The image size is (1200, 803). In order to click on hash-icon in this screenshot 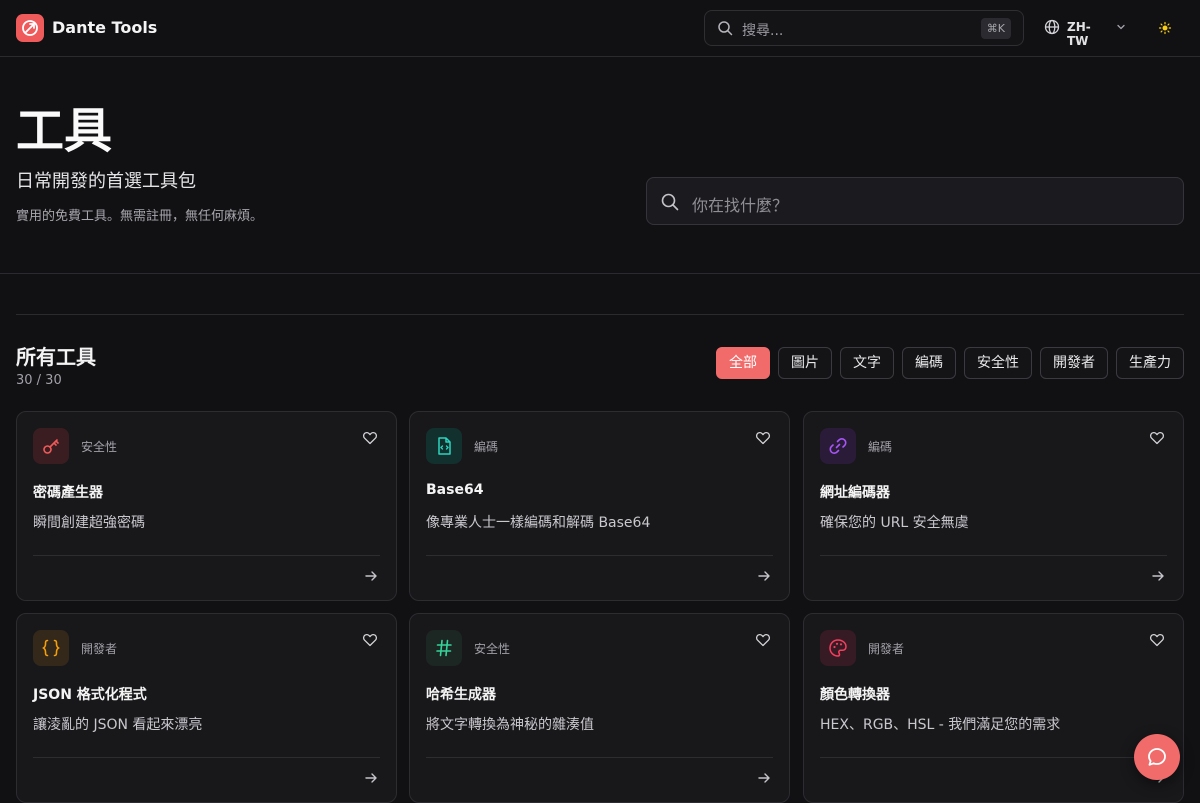, I will do `click(444, 648)`.